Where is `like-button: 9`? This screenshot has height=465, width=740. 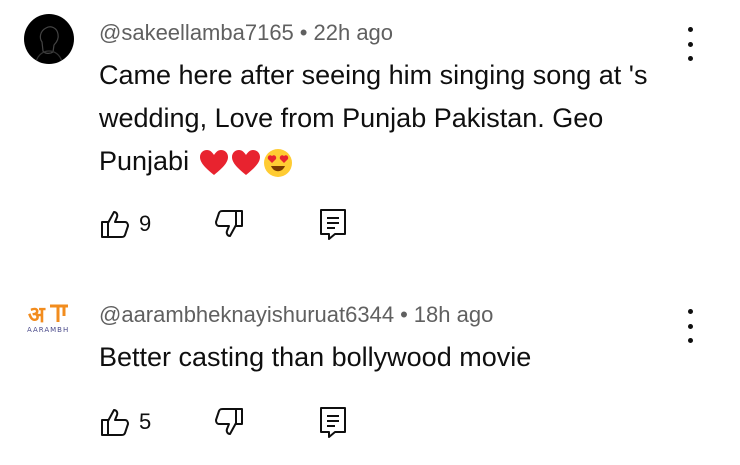 like-button: 9 is located at coordinates (125, 224).